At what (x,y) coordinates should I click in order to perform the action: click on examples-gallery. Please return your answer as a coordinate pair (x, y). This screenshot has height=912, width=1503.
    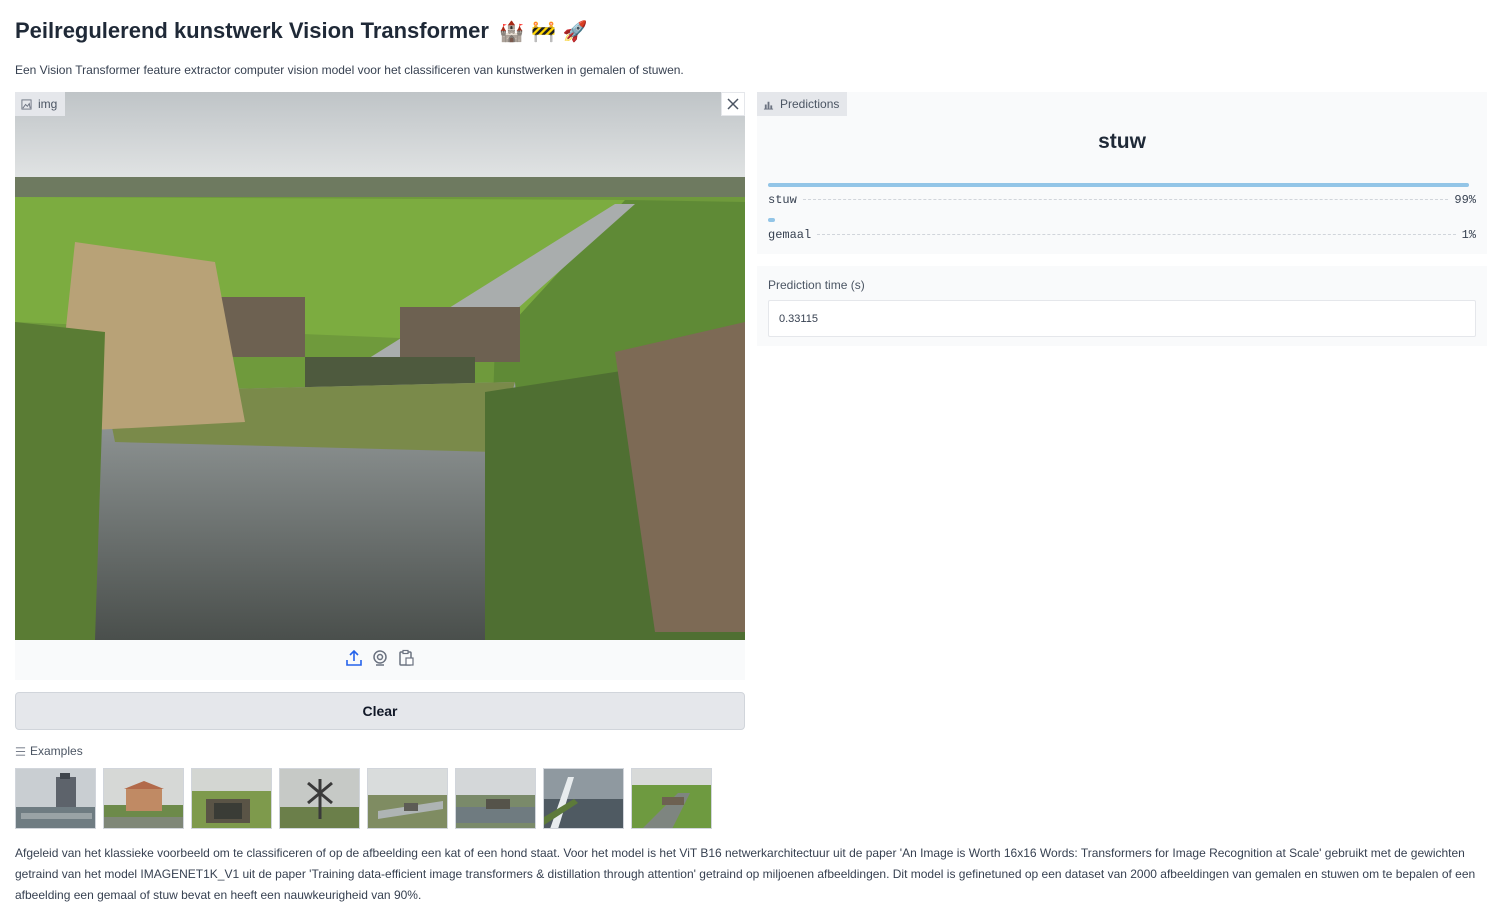
    Looking at the image, I should click on (363, 798).